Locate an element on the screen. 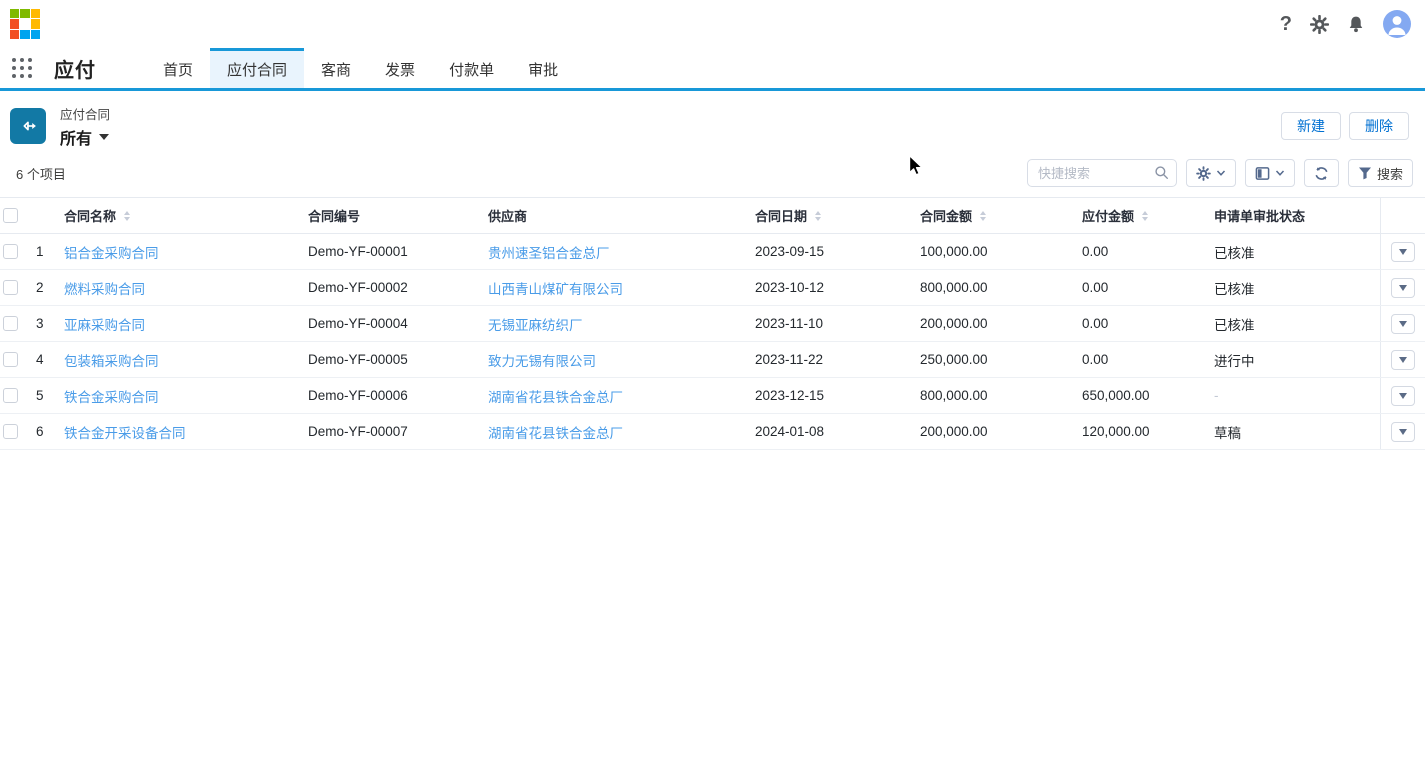 This screenshot has height=759, width=1425. tab-vendors: 客商 is located at coordinates (336, 68).